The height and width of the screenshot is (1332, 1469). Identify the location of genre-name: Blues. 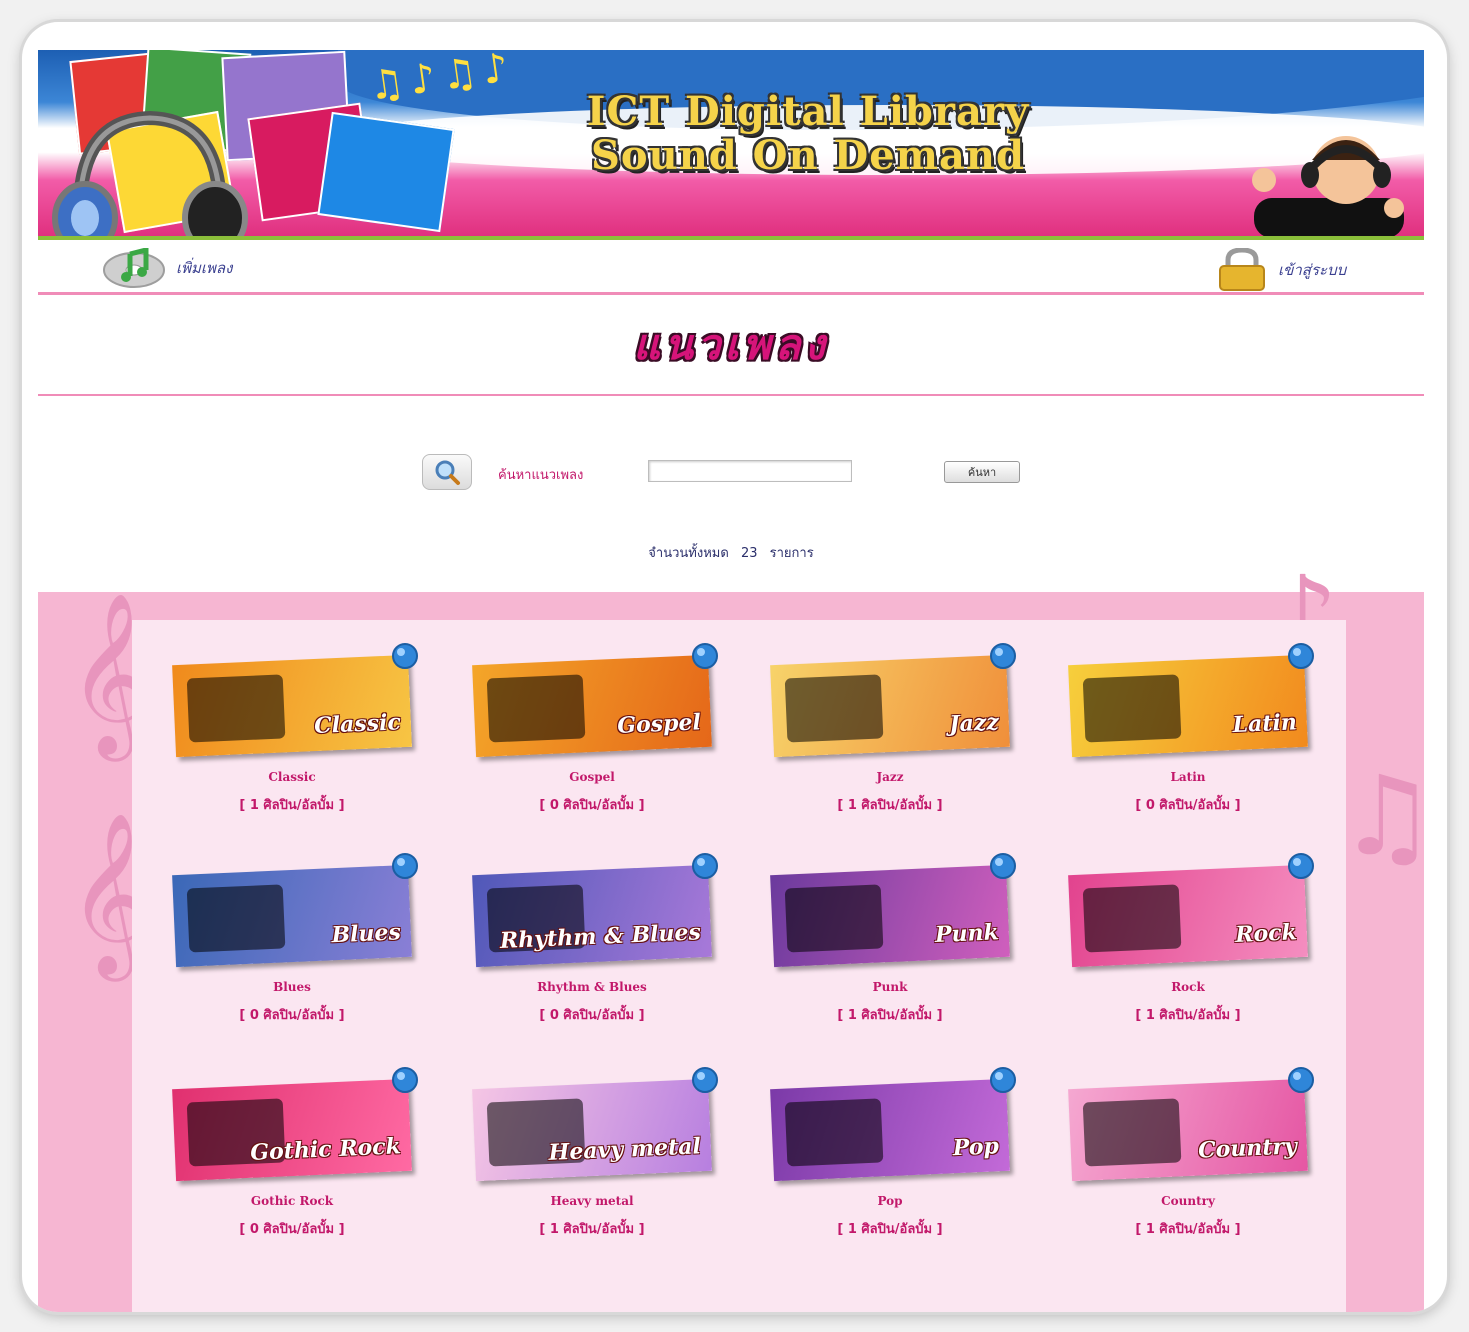
(292, 987).